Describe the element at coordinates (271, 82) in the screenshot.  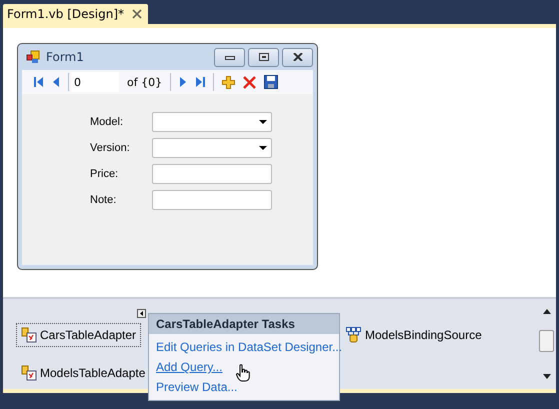
I see `save-icon` at that location.